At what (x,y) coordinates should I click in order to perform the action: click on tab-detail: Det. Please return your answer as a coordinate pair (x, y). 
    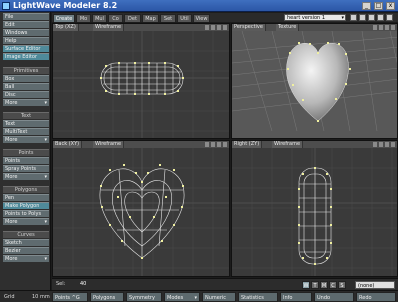
    Looking at the image, I should click on (132, 18).